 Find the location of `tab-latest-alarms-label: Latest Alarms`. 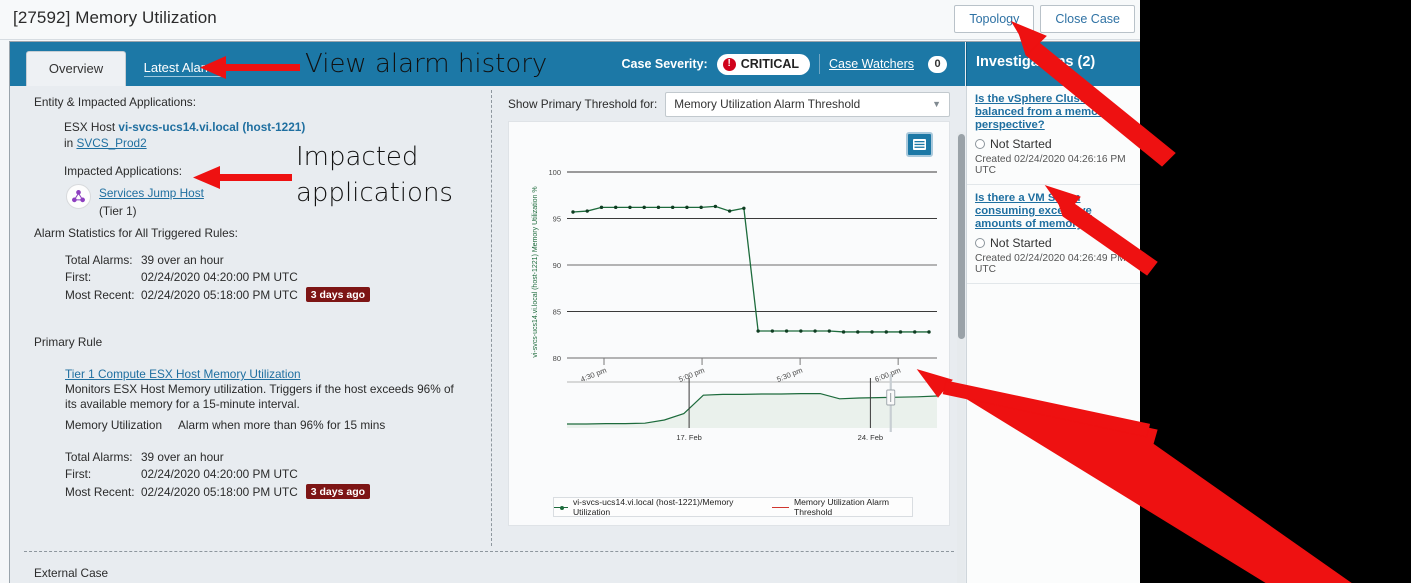

tab-latest-alarms-label: Latest Alarms is located at coordinates (183, 68).